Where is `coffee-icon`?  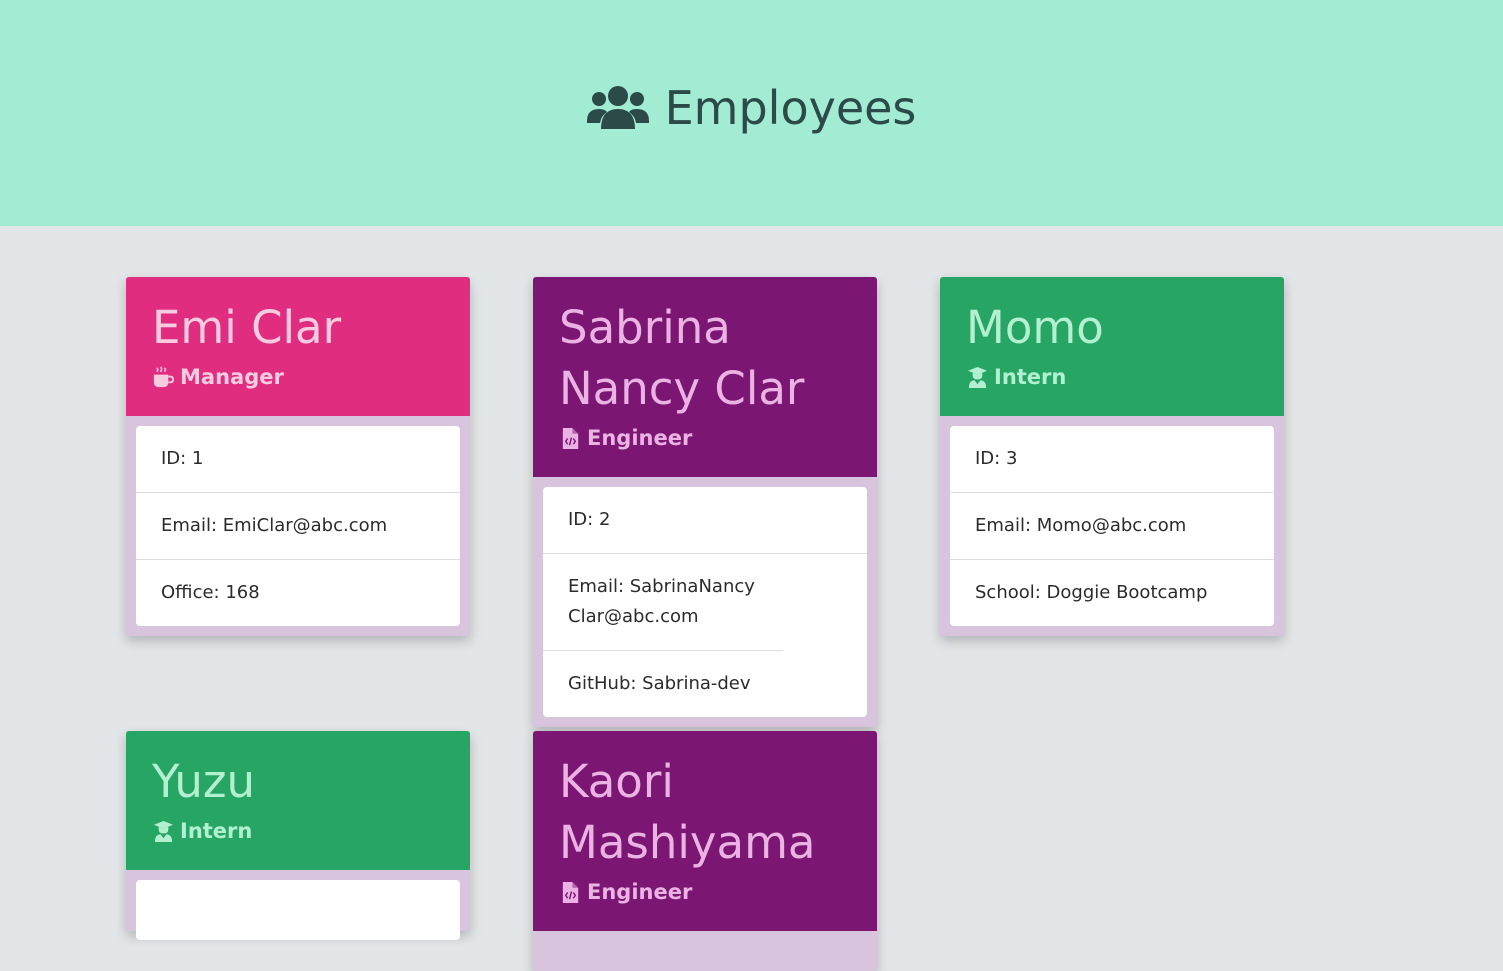 coffee-icon is located at coordinates (164, 376).